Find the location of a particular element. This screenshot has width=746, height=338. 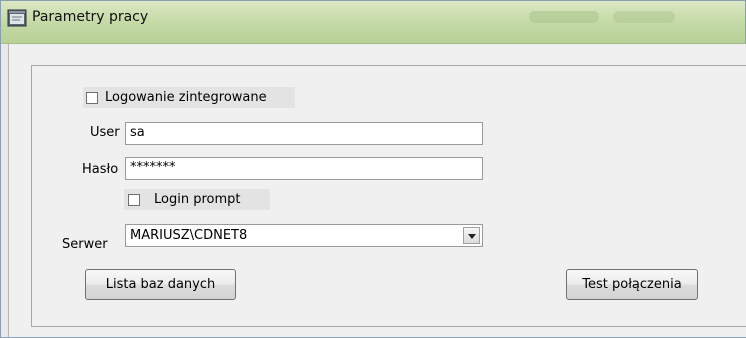

user-label: User is located at coordinates (105, 132).